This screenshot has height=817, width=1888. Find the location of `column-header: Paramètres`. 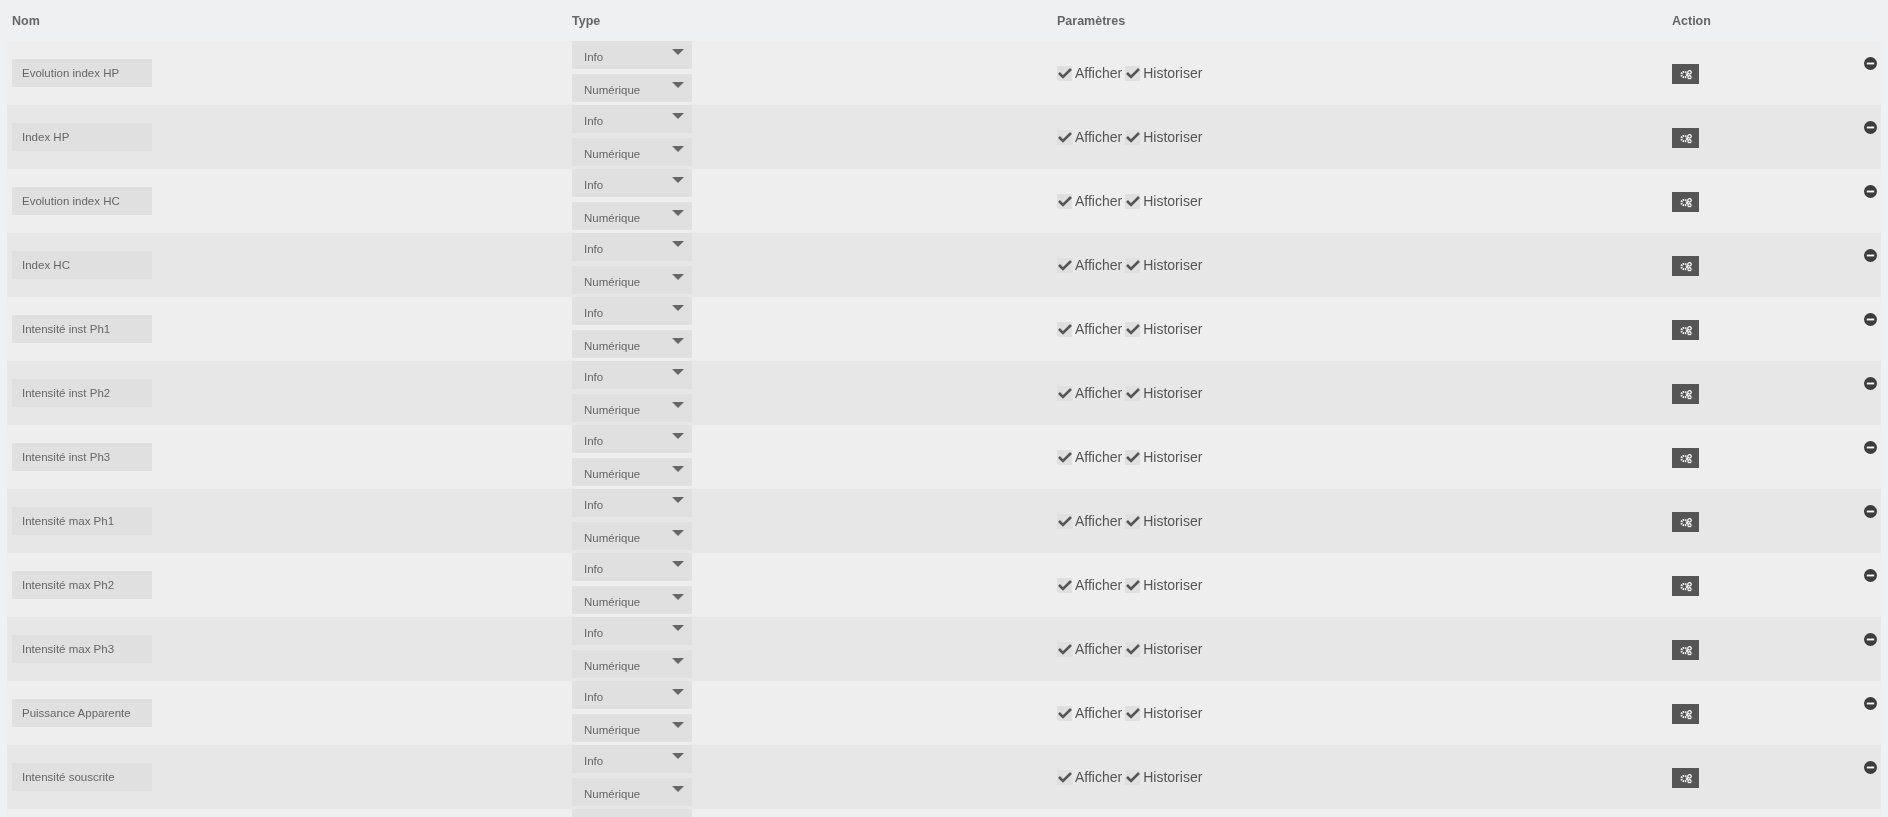

column-header: Paramètres is located at coordinates (1091, 20).